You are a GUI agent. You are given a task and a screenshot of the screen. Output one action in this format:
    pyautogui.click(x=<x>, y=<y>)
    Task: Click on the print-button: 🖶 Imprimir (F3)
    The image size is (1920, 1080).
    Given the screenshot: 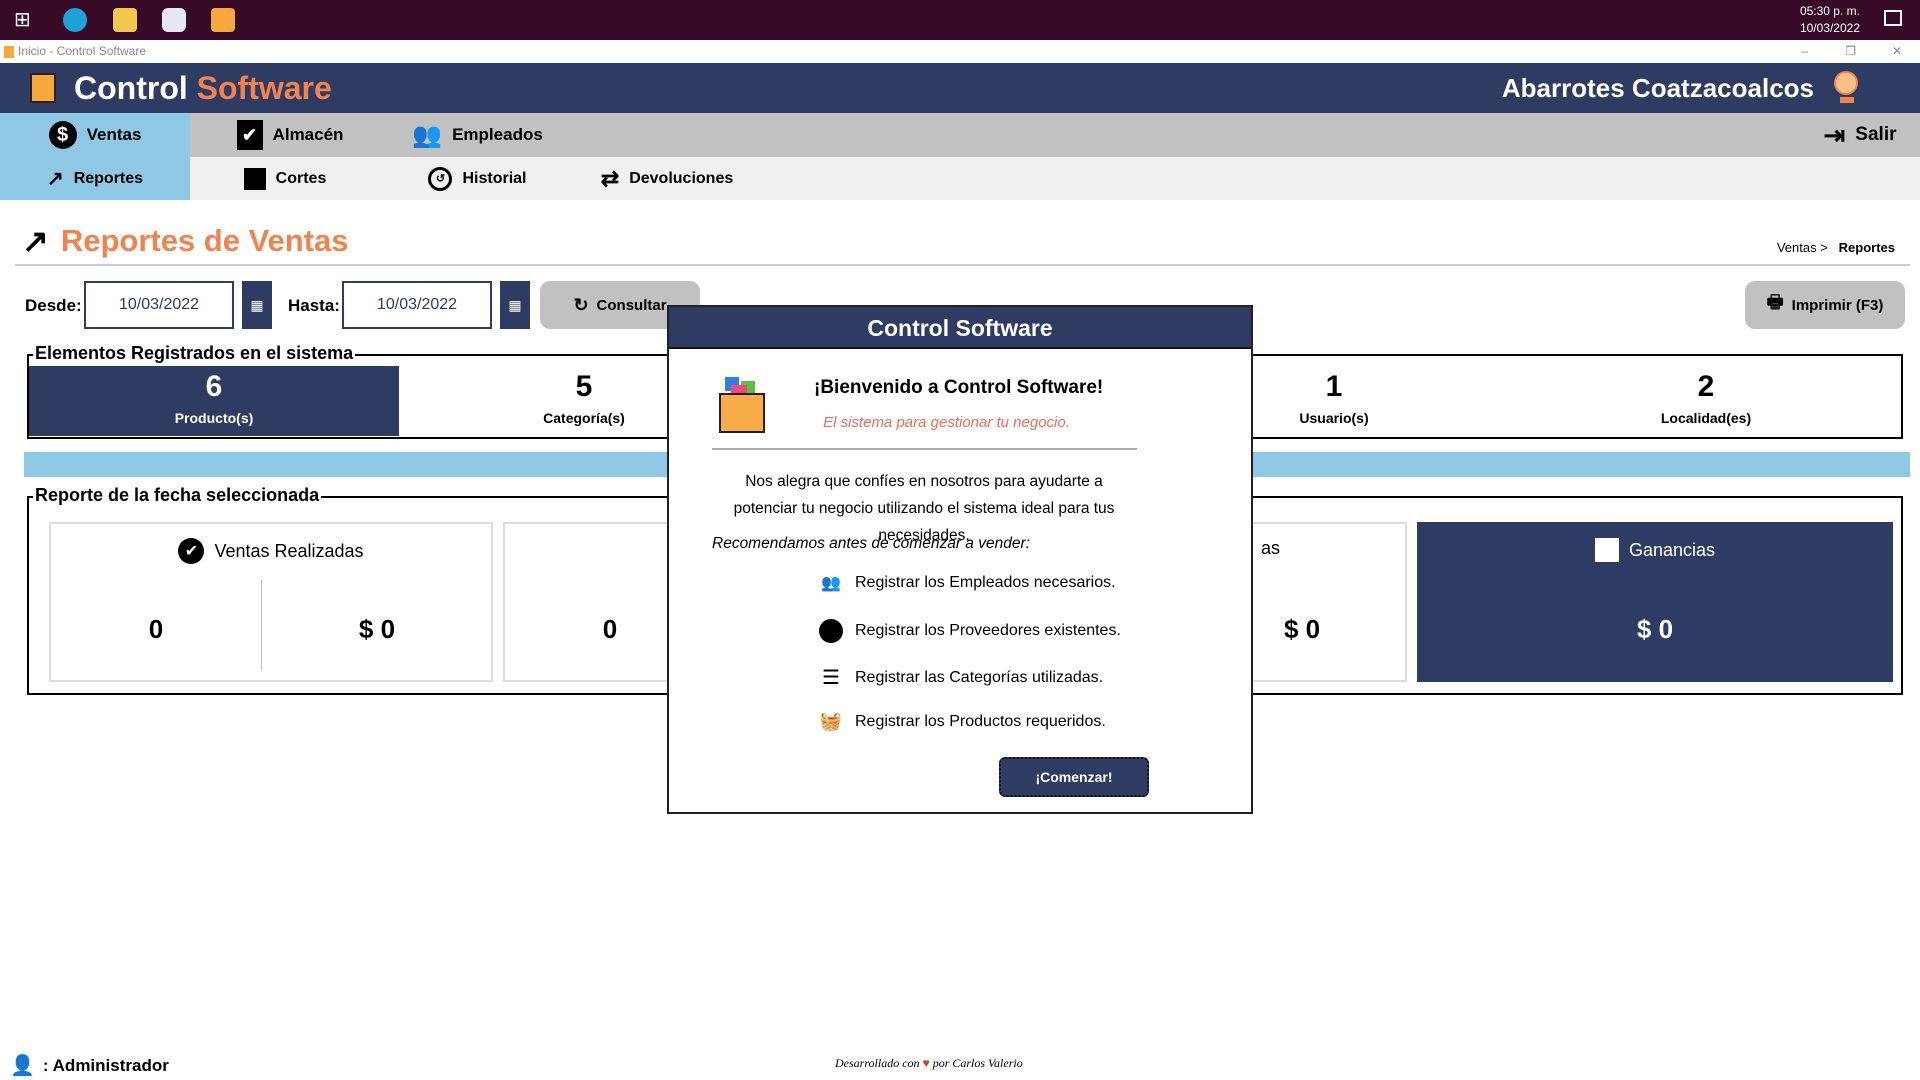 What is the action you would take?
    pyautogui.click(x=1825, y=305)
    